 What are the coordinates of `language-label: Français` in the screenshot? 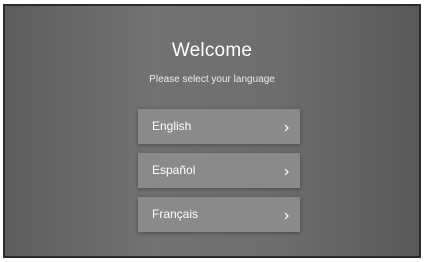 It's located at (175, 214).